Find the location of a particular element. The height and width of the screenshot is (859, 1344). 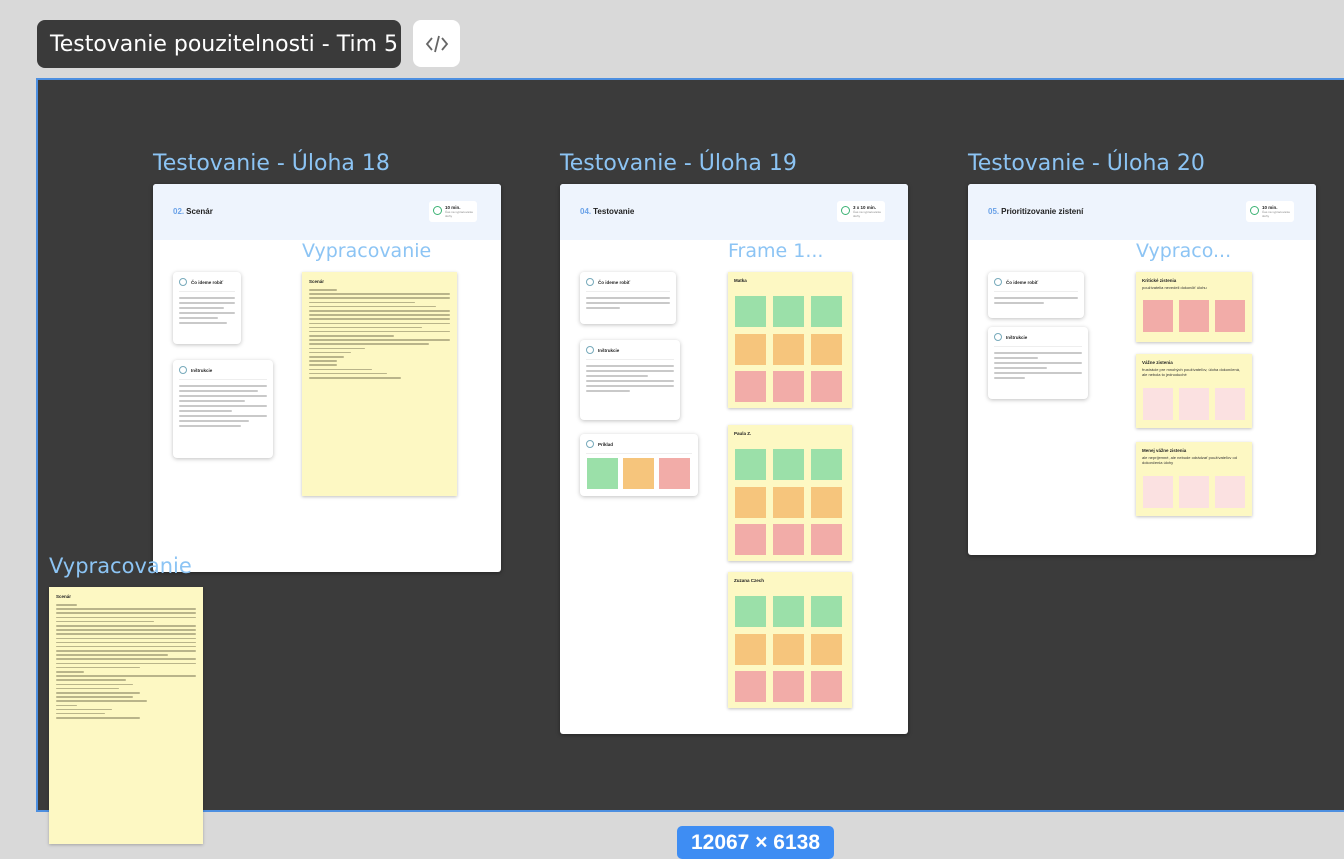

frame-label: Testovanie - Úloha 18 is located at coordinates (271, 163).